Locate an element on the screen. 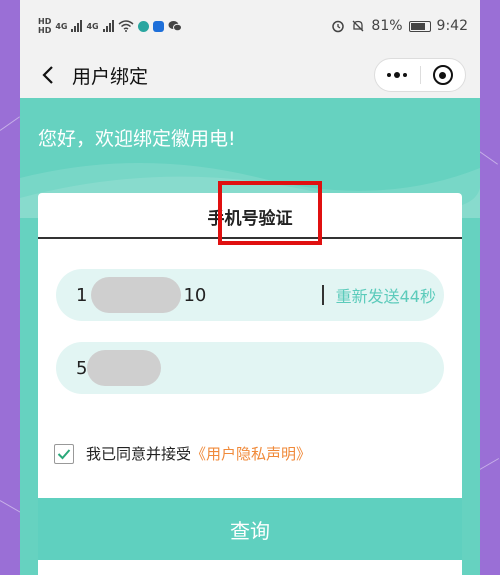 This screenshot has height=575, width=500. card-title: 手机号验证 is located at coordinates (250, 218).